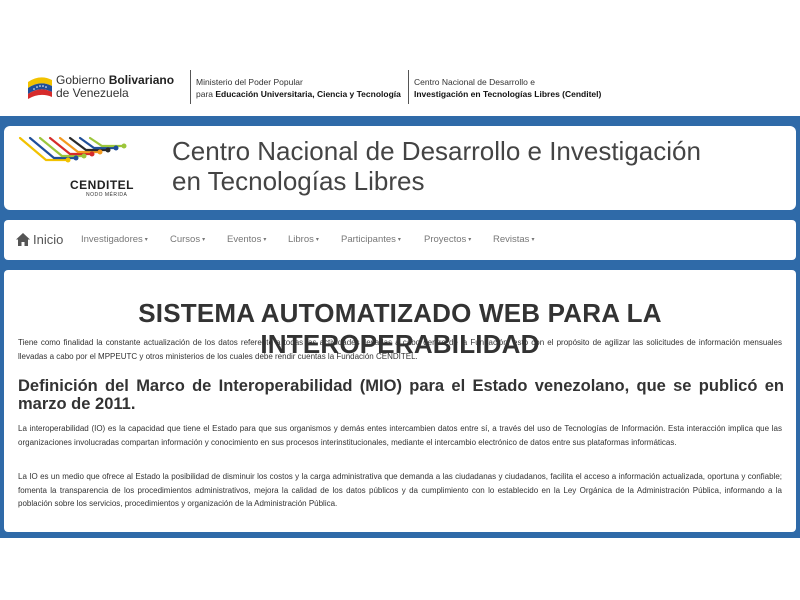 The height and width of the screenshot is (600, 800). Describe the element at coordinates (48, 239) in the screenshot. I see `nav-home-label: Inicio` at that location.